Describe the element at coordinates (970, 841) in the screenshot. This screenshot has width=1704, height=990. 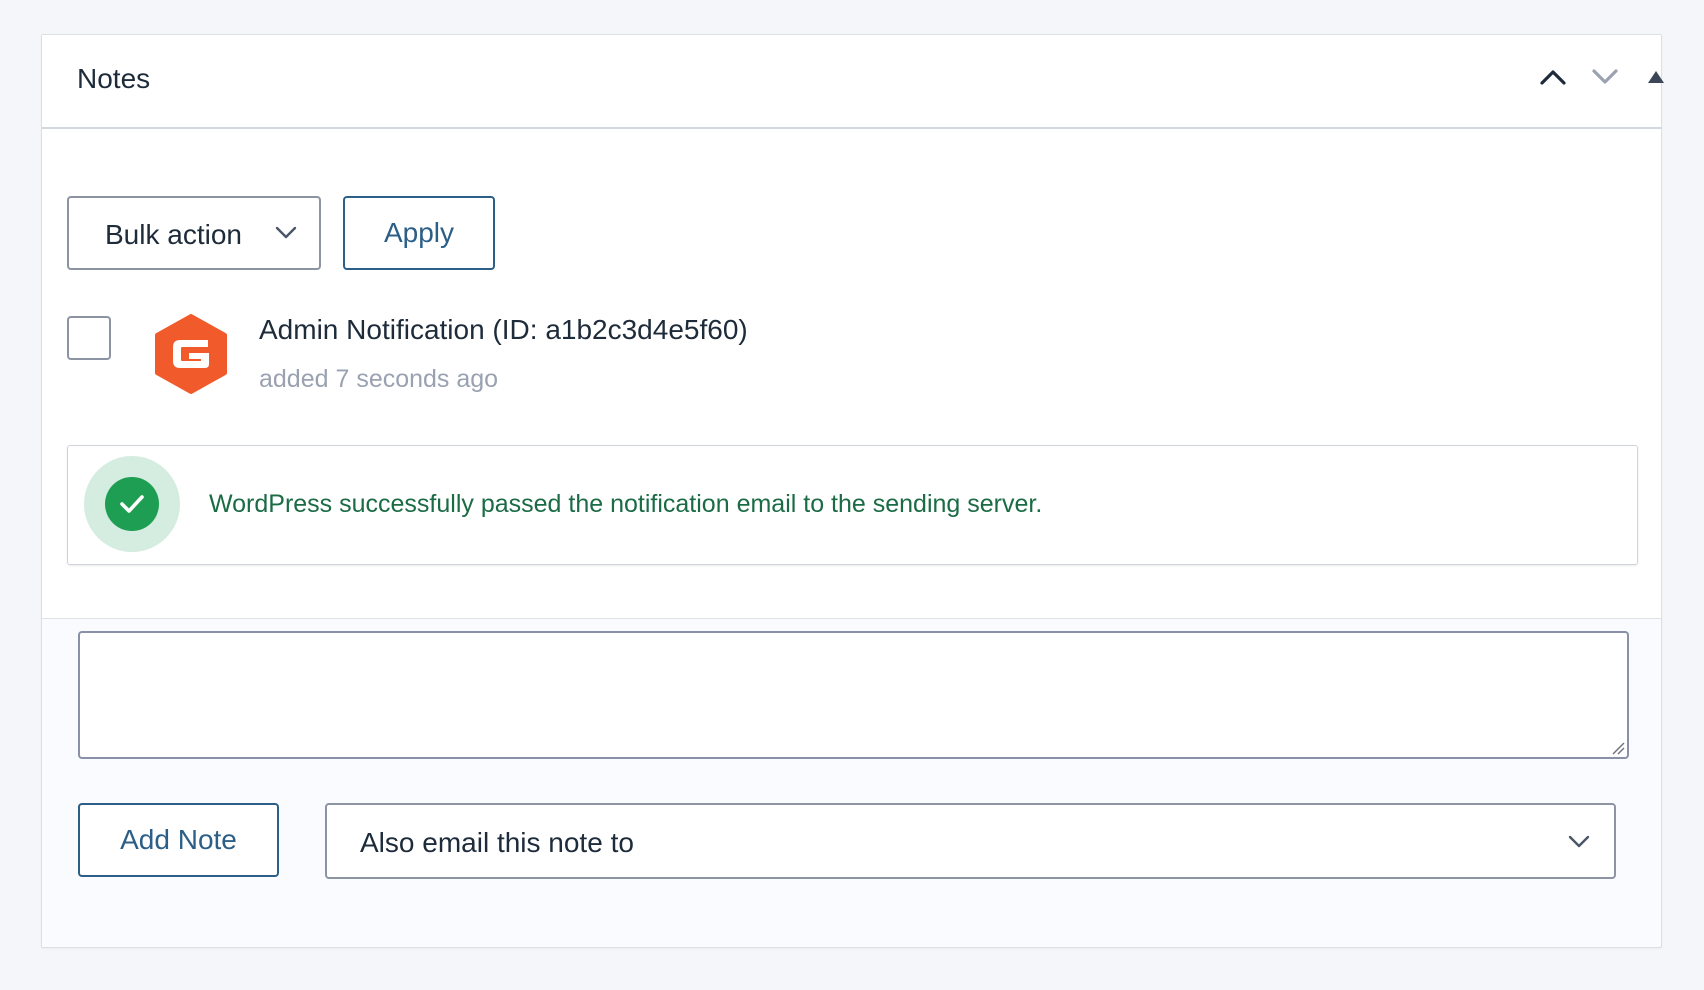
I see `email-note-select: Also email this note to` at that location.